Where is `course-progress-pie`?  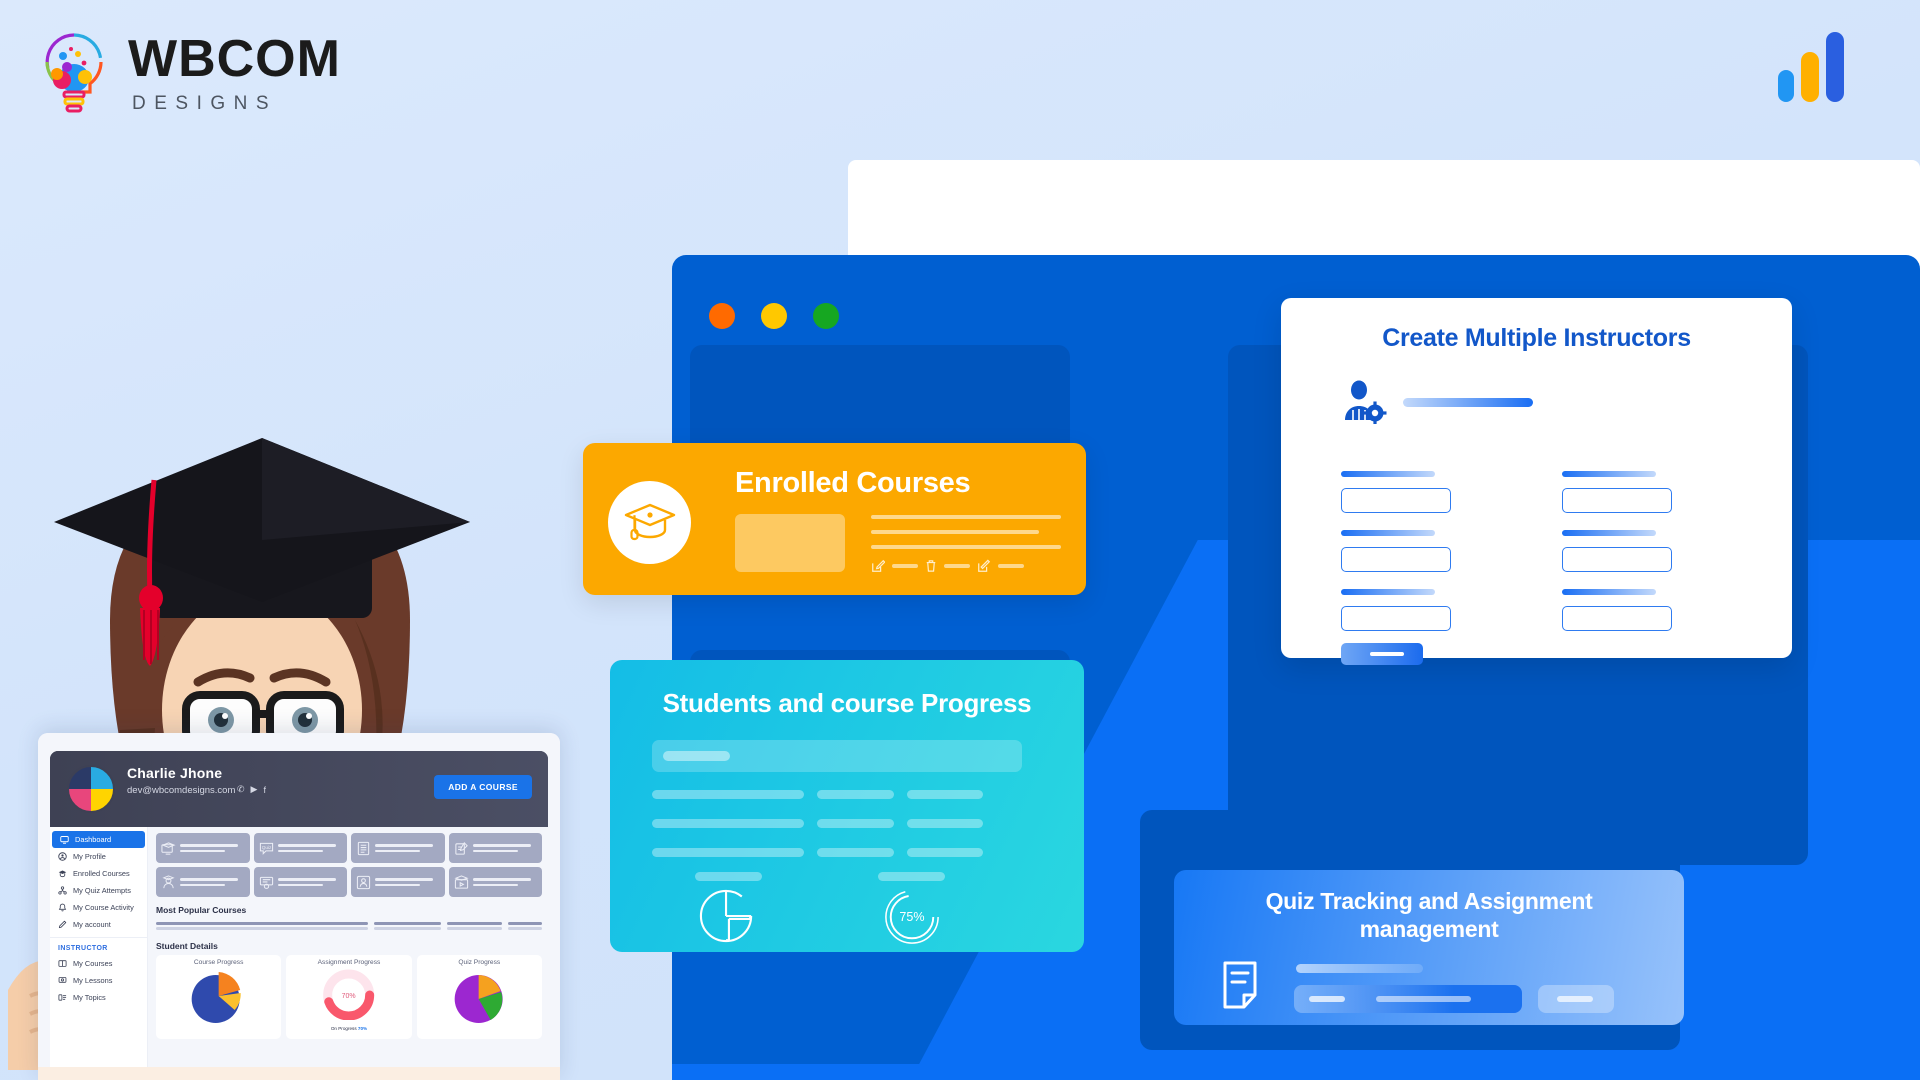
course-progress-pie is located at coordinates (216, 997).